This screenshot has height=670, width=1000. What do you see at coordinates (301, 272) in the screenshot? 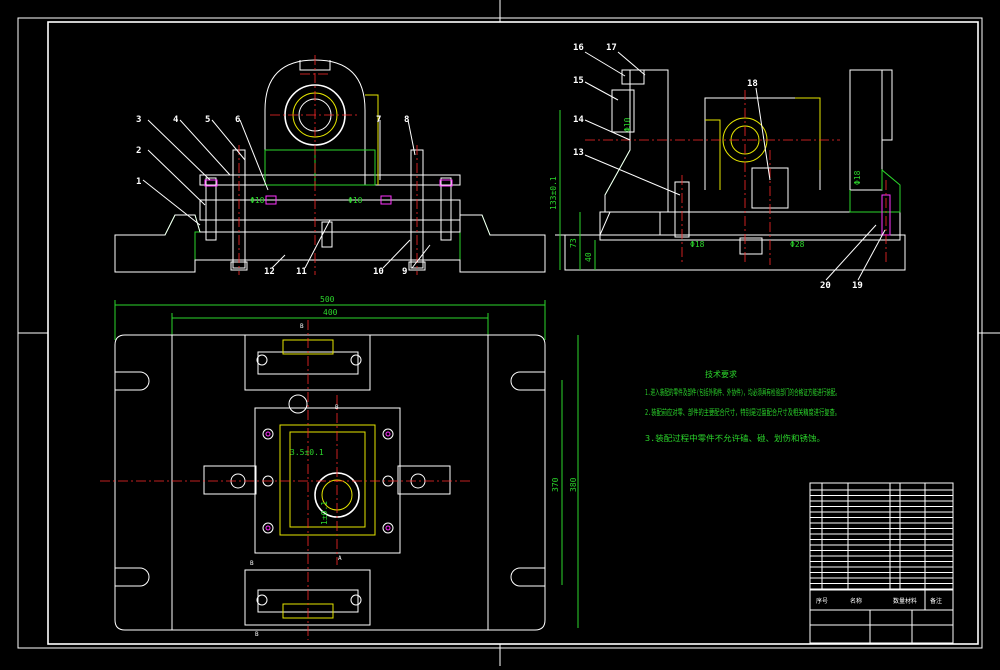
I see `label-11: 11` at bounding box center [301, 272].